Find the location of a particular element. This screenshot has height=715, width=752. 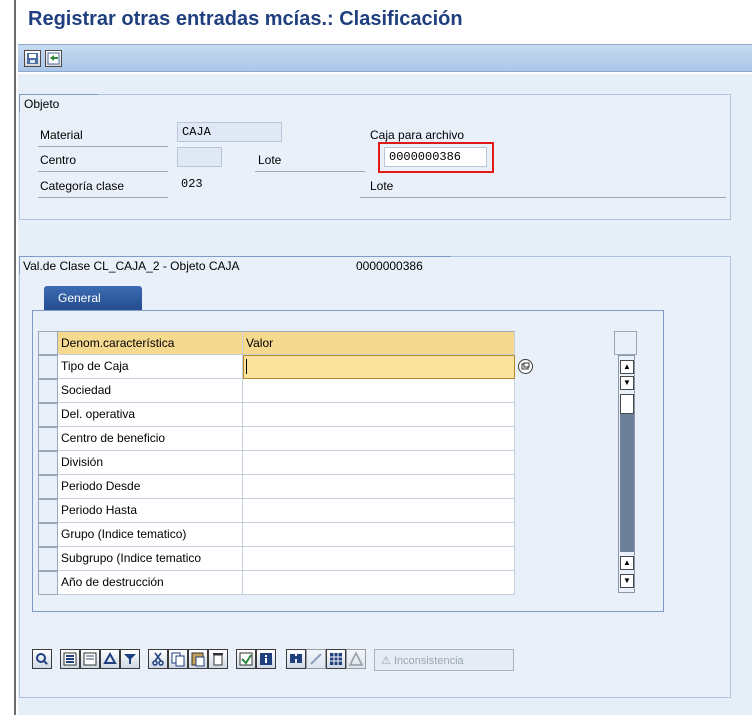

lote-label: Lote is located at coordinates (270, 160).